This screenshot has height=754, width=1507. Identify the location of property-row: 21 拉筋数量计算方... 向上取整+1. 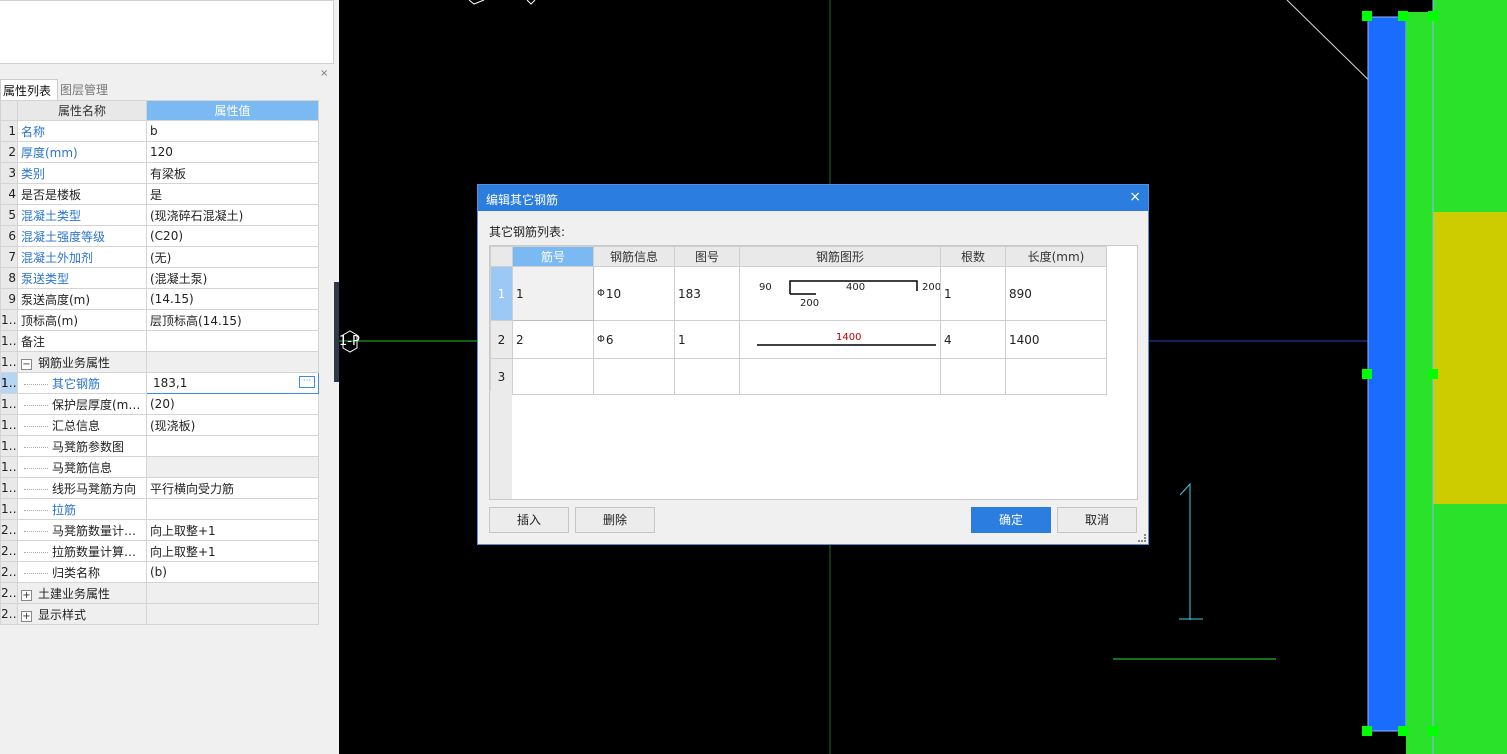
(159, 551).